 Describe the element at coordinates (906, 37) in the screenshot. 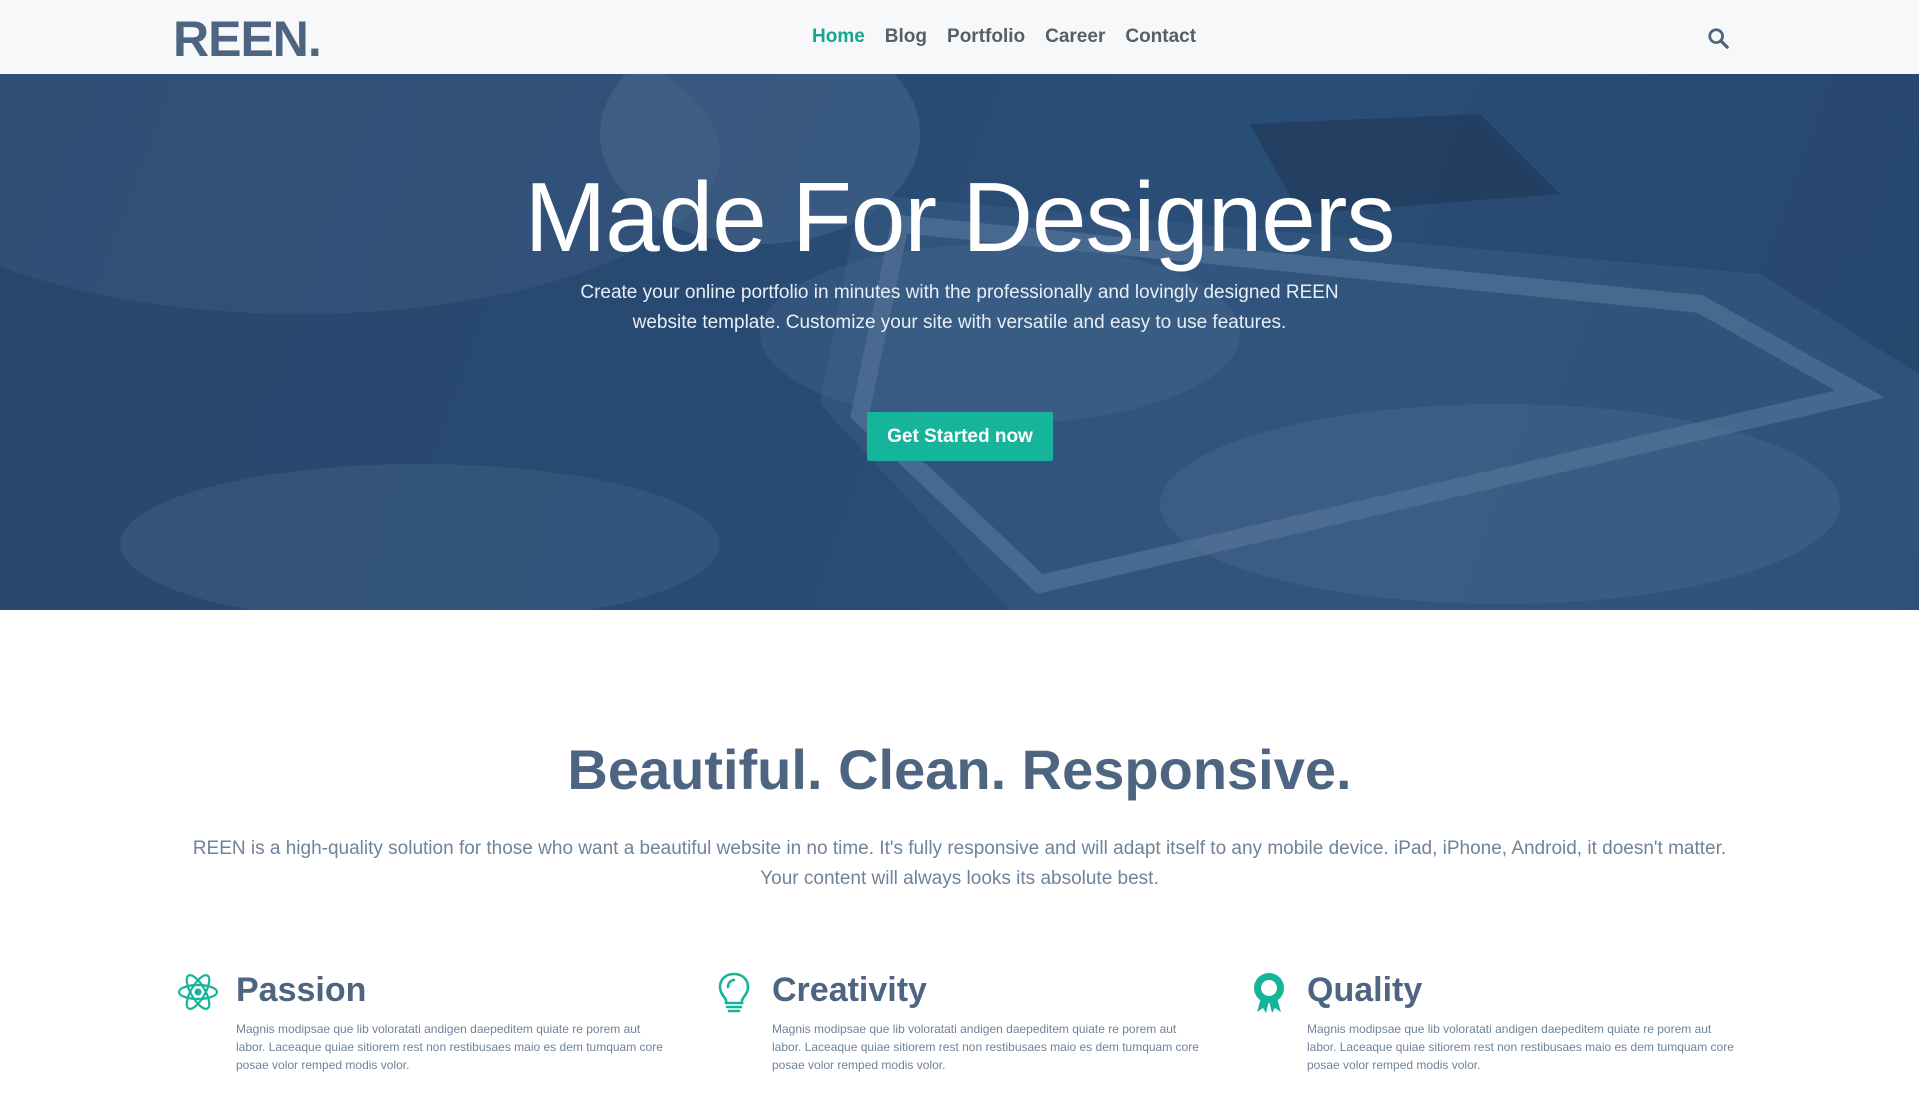

I see `nav-item-blog: Blog` at that location.